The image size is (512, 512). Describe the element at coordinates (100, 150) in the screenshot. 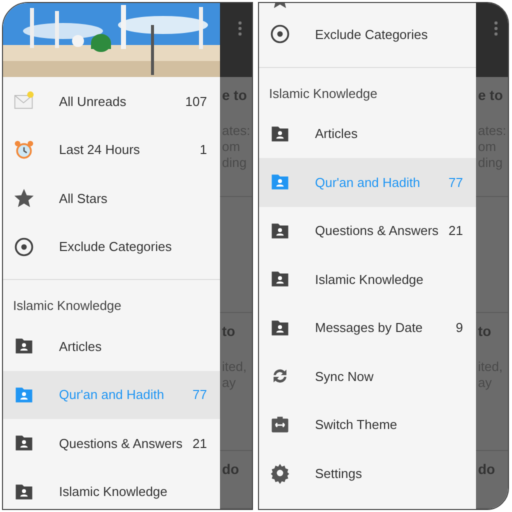

I see `item-label: Last 24 Hours` at that location.